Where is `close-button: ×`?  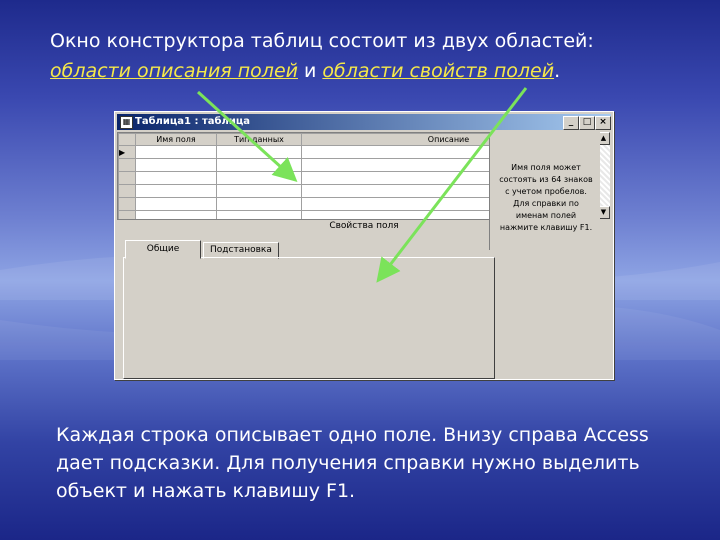
close-button: × is located at coordinates (603, 123).